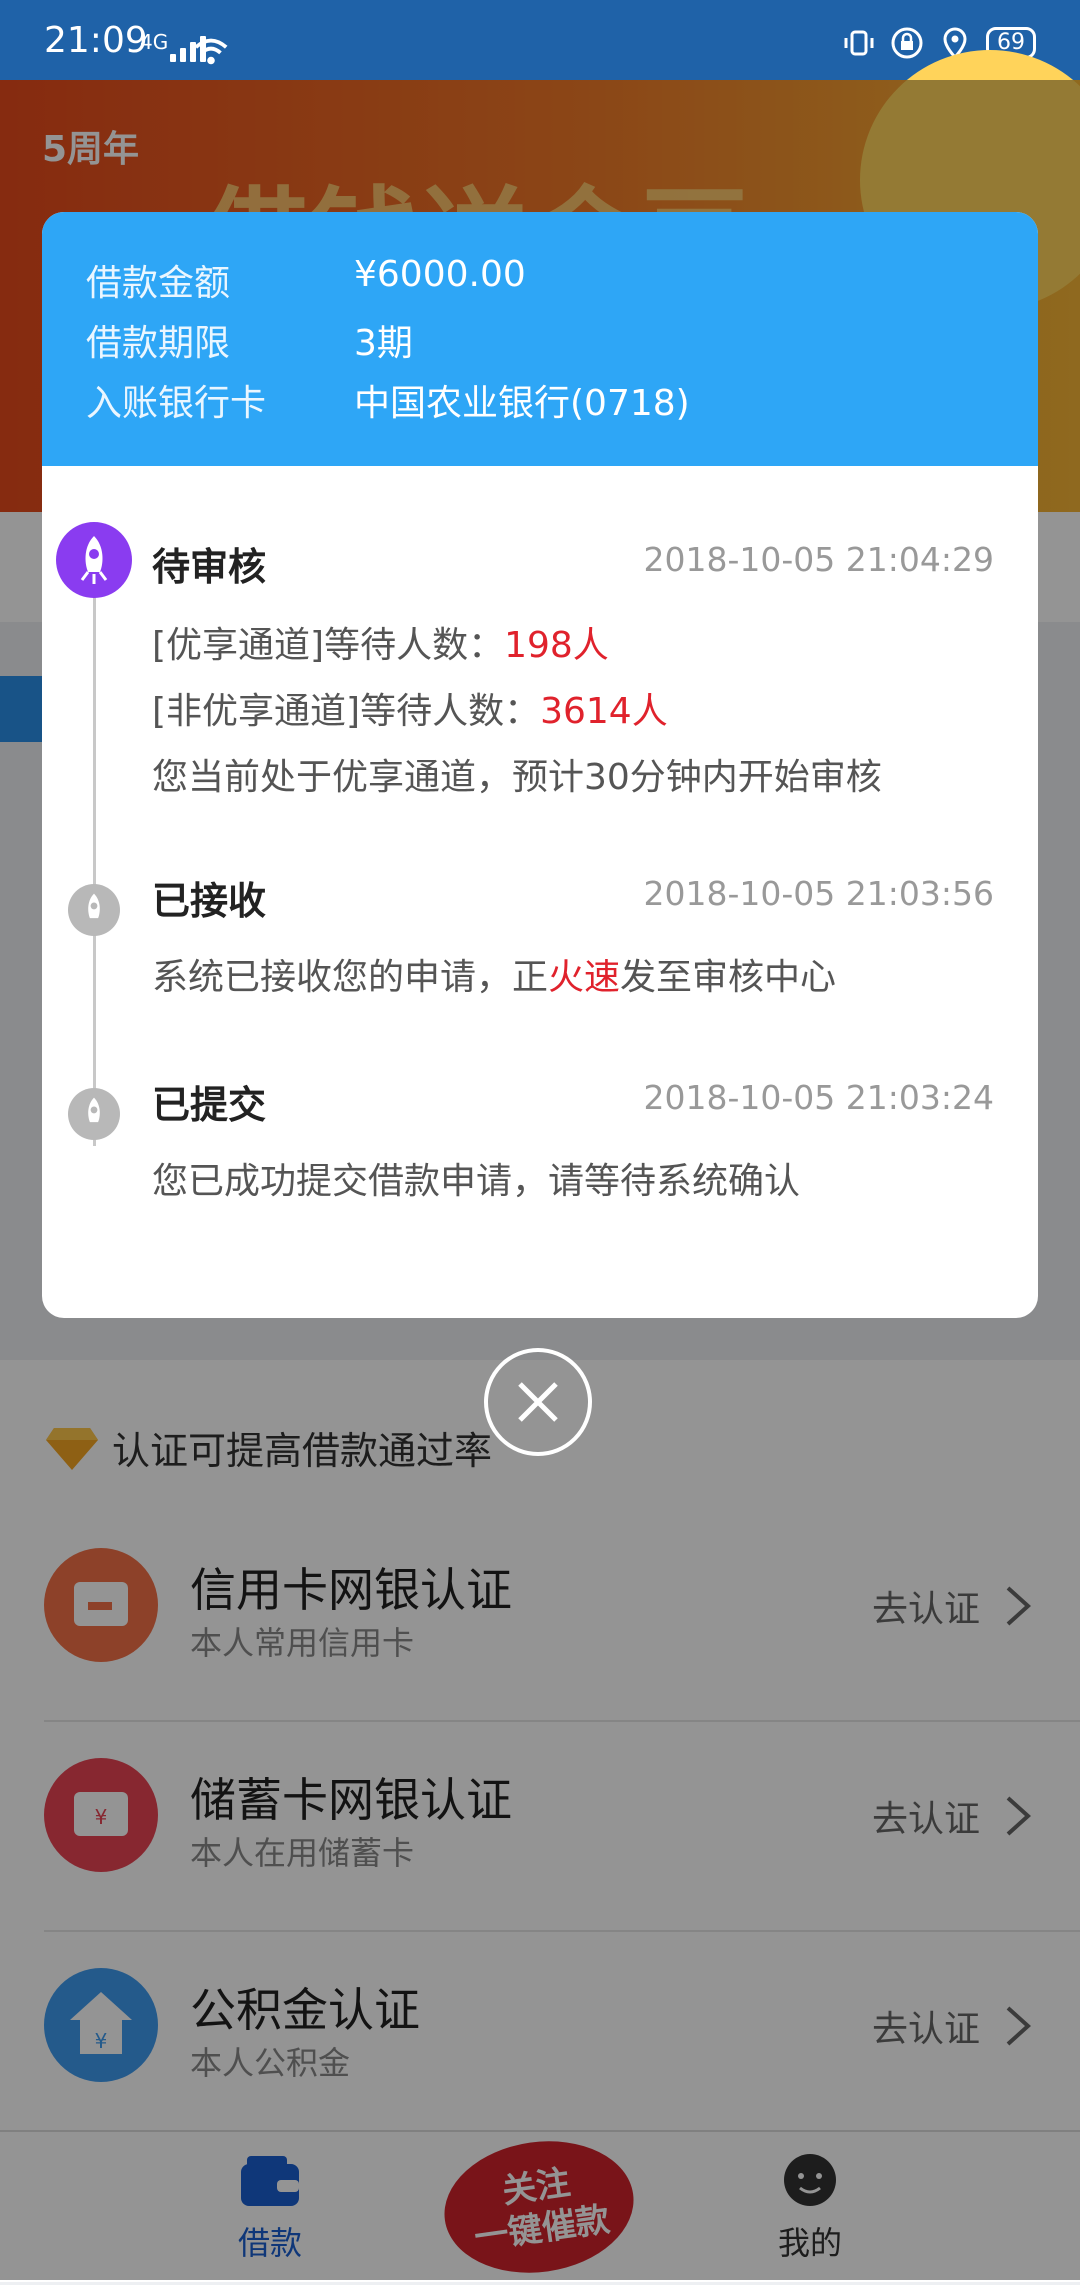 This screenshot has height=2285, width=1080. Describe the element at coordinates (94, 861) in the screenshot. I see `timeline-line` at that location.